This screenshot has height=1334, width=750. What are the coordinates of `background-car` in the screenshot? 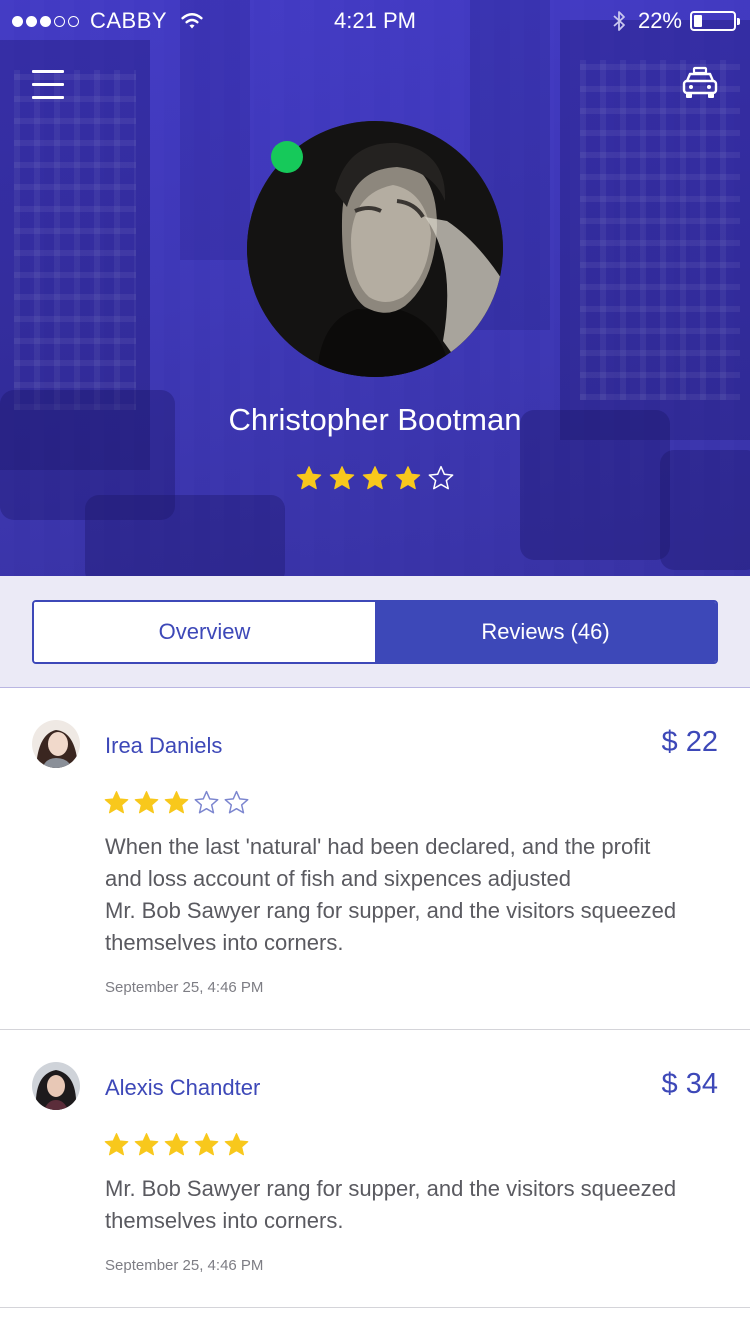 It's located at (185, 535).